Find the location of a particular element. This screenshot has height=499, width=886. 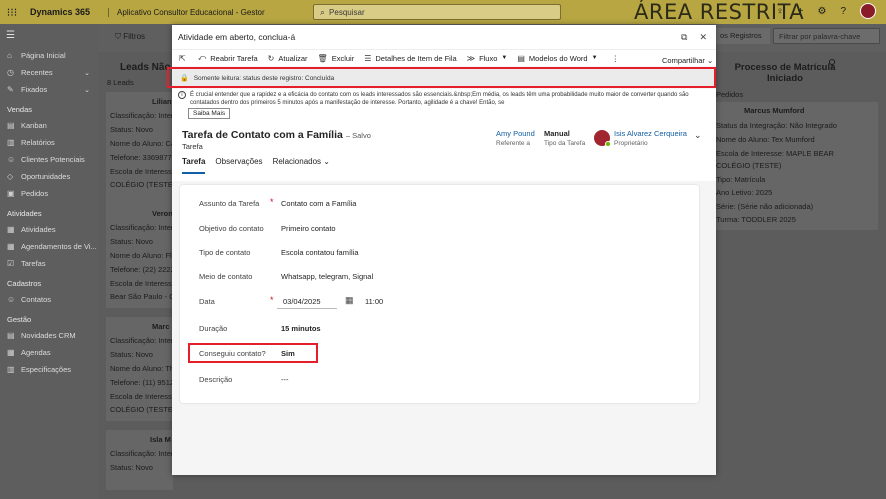

app-launcher-icon: ⁝⁝⁝ is located at coordinates (12, 12).